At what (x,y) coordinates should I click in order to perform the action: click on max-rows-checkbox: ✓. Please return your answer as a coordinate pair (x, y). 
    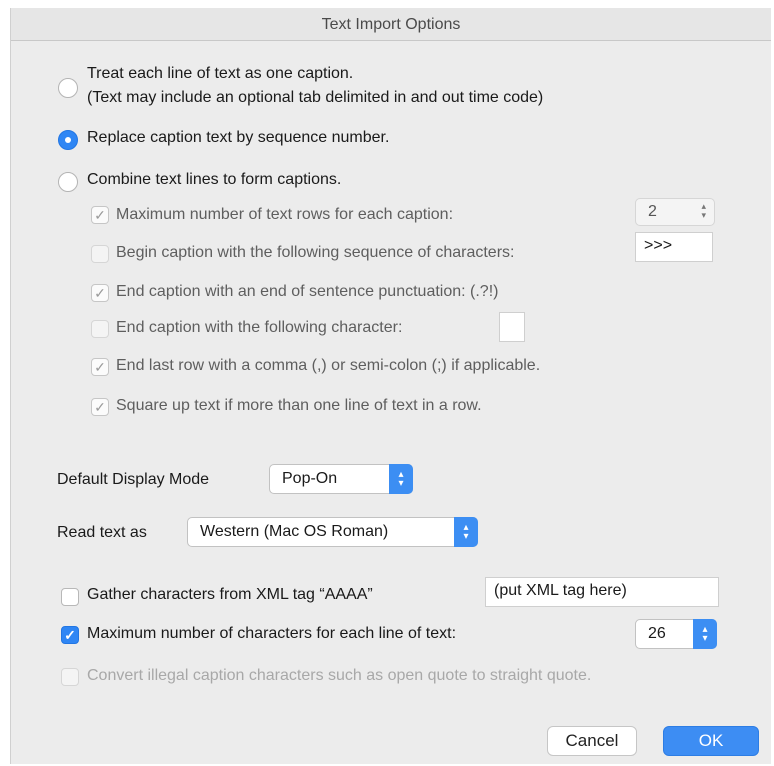
    Looking at the image, I should click on (100, 215).